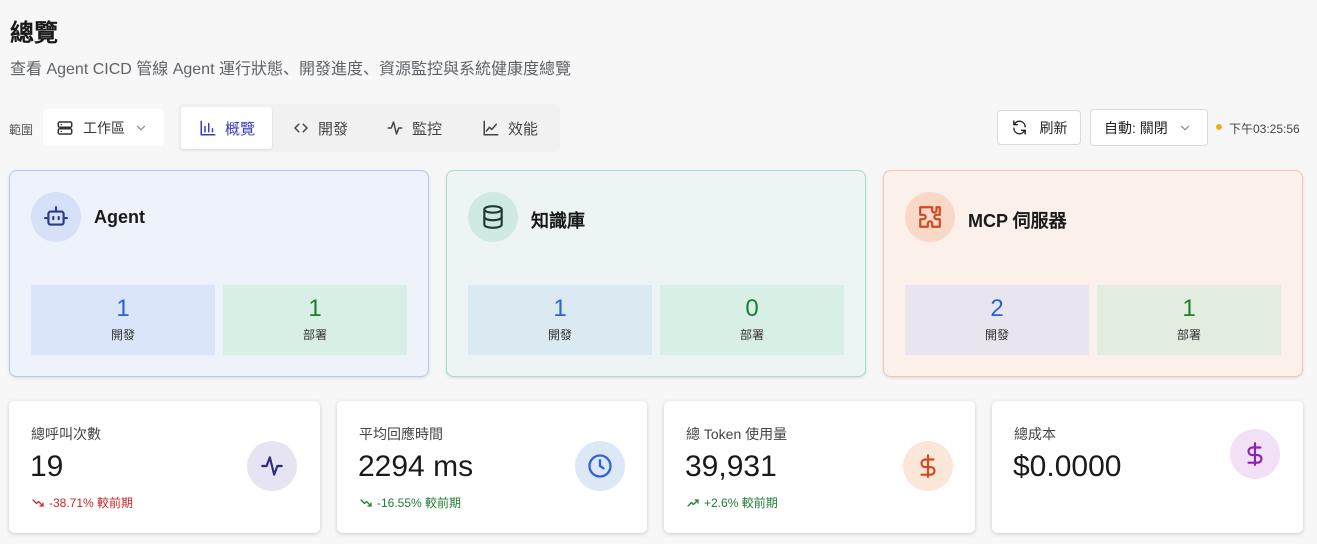 This screenshot has width=1317, height=544. I want to click on metric-value: 19, so click(47, 466).